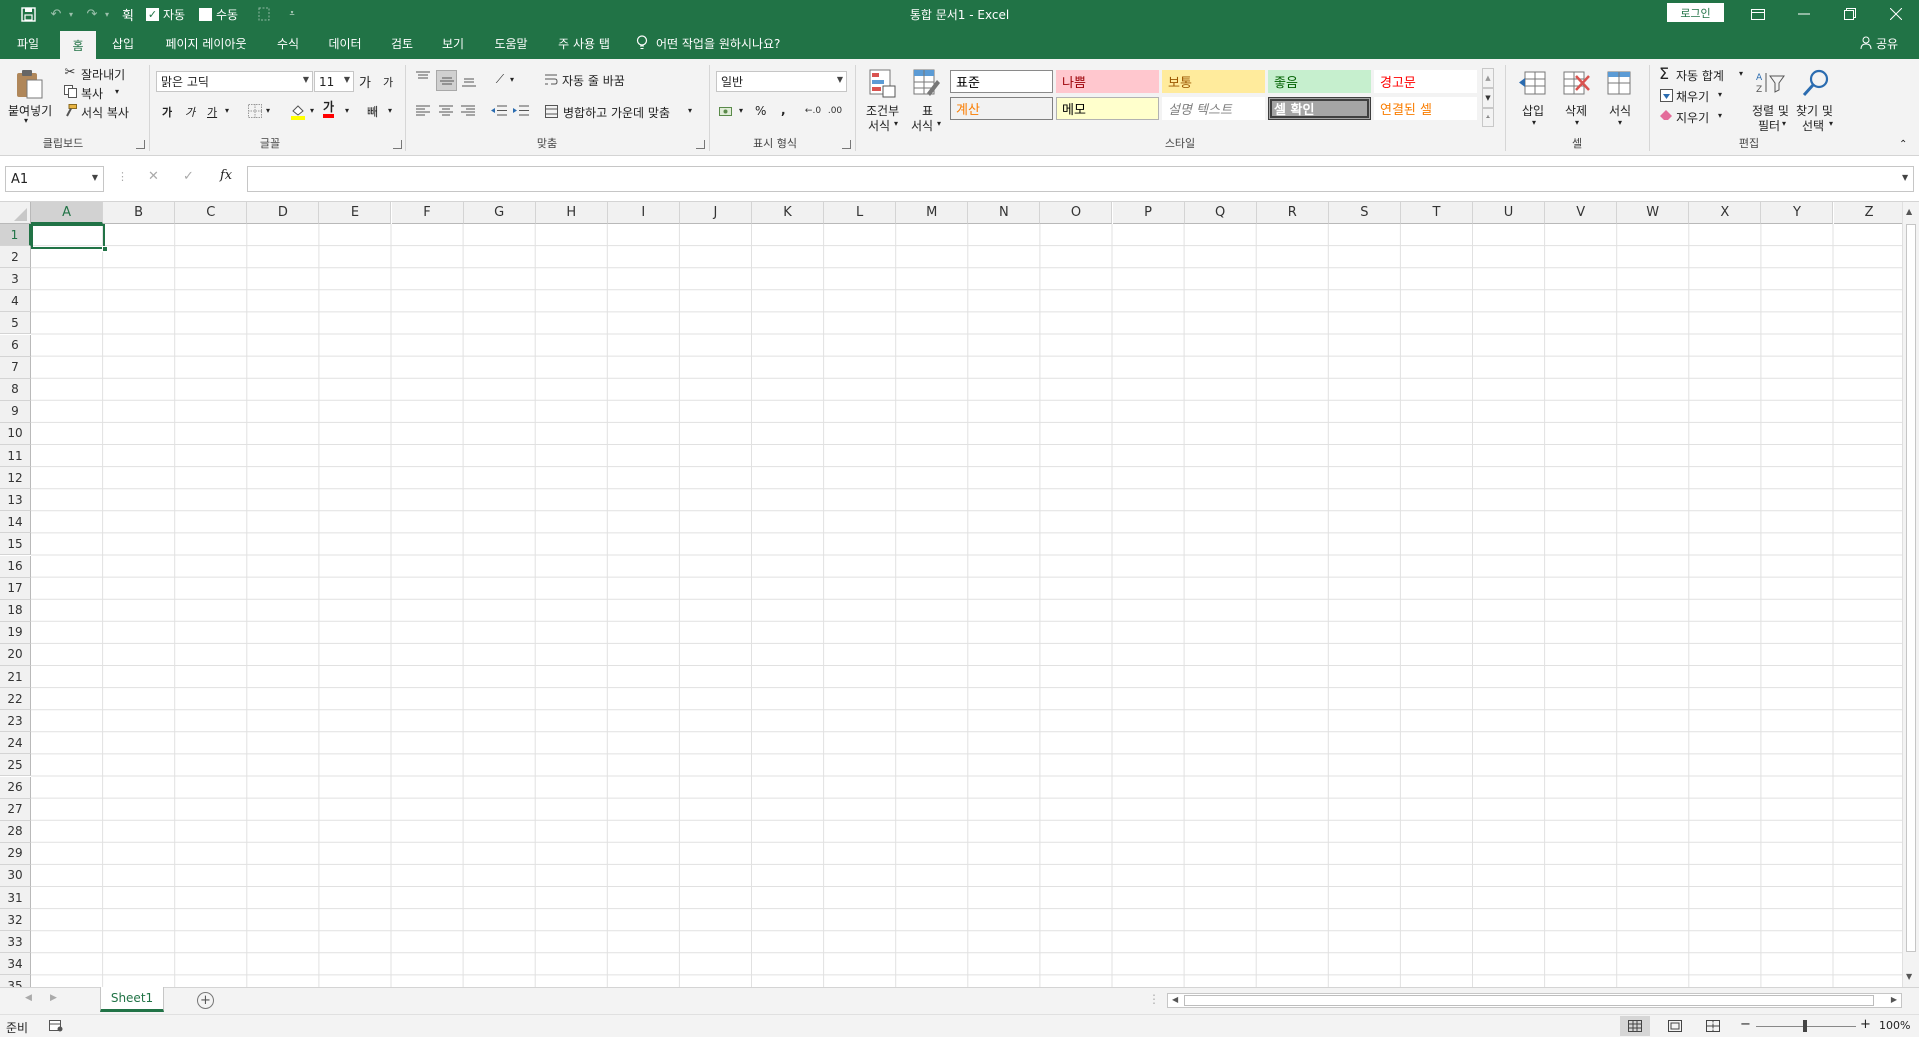 This screenshot has width=1919, height=1037. Describe the element at coordinates (15, 367) in the screenshot. I see `row-header-7: 7` at that location.